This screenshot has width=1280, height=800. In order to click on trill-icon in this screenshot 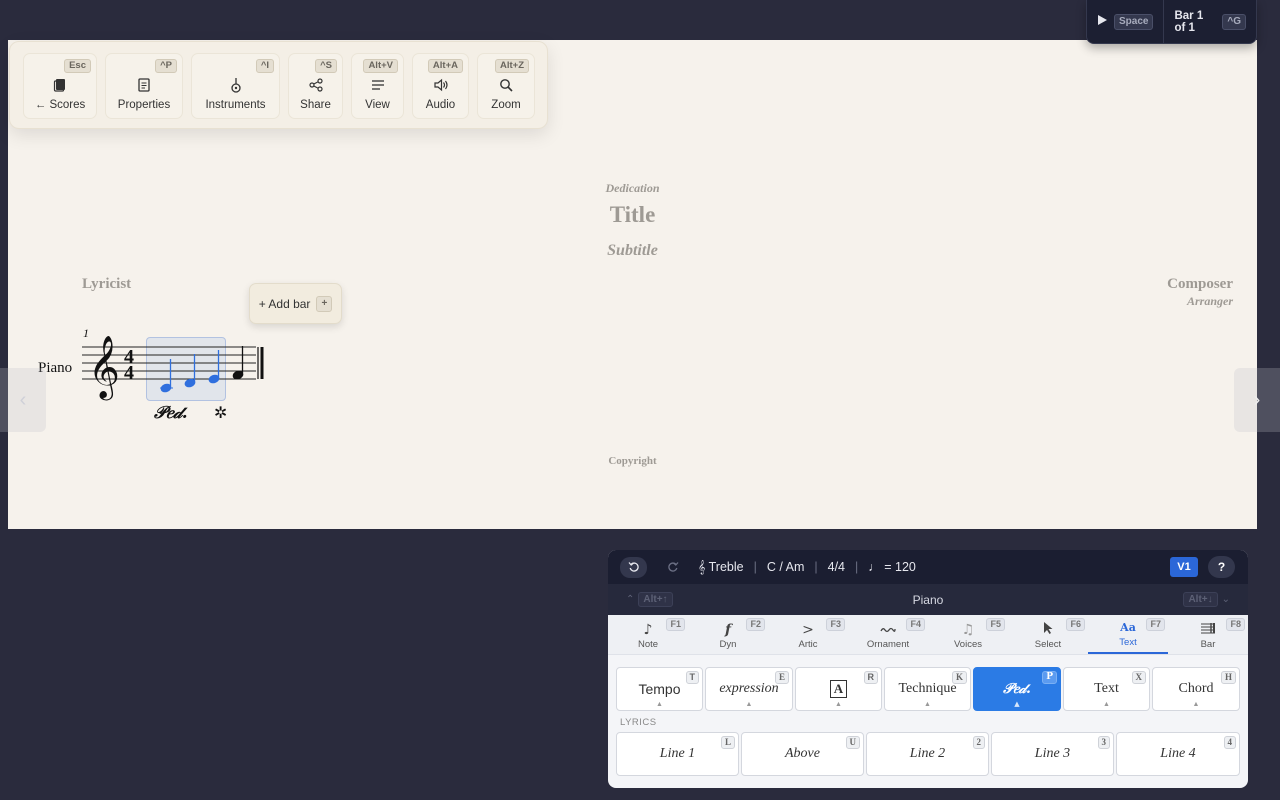, I will do `click(888, 630)`.